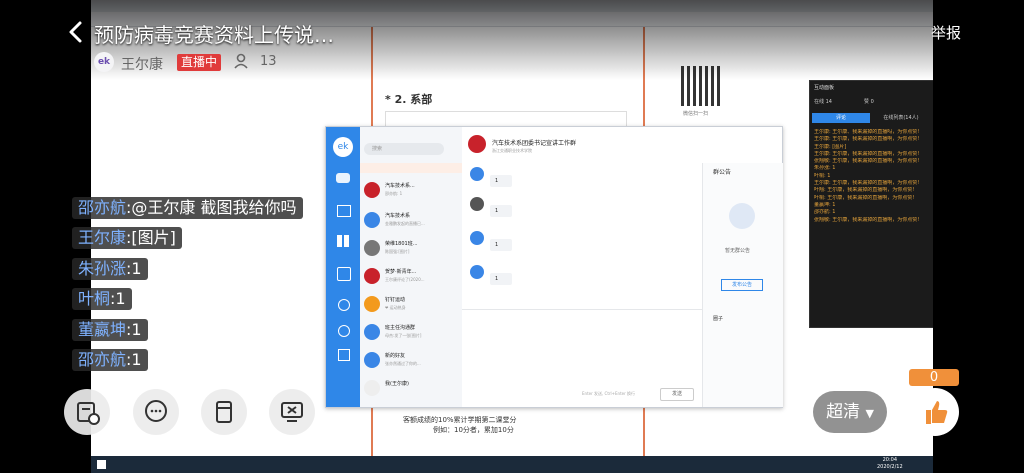 Image resolution: width=1024 pixels, height=473 pixels. Describe the element at coordinates (722, 172) in the screenshot. I see `notice-title: 群公告` at that location.